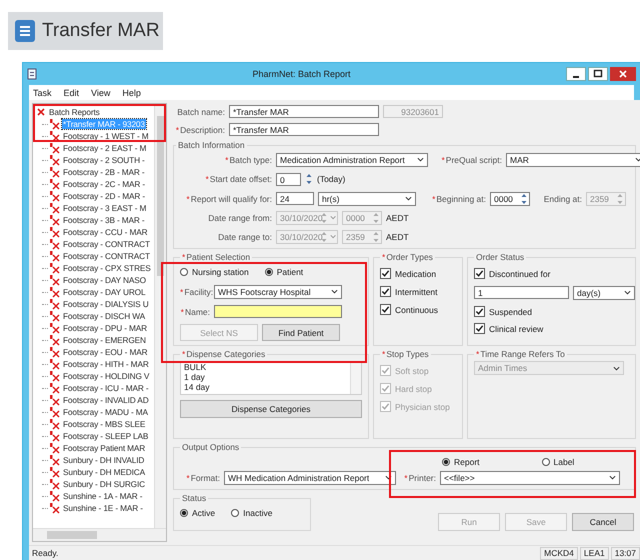  What do you see at coordinates (104, 196) in the screenshot?
I see `tree-item: Footscray - 2D - MAR -` at bounding box center [104, 196].